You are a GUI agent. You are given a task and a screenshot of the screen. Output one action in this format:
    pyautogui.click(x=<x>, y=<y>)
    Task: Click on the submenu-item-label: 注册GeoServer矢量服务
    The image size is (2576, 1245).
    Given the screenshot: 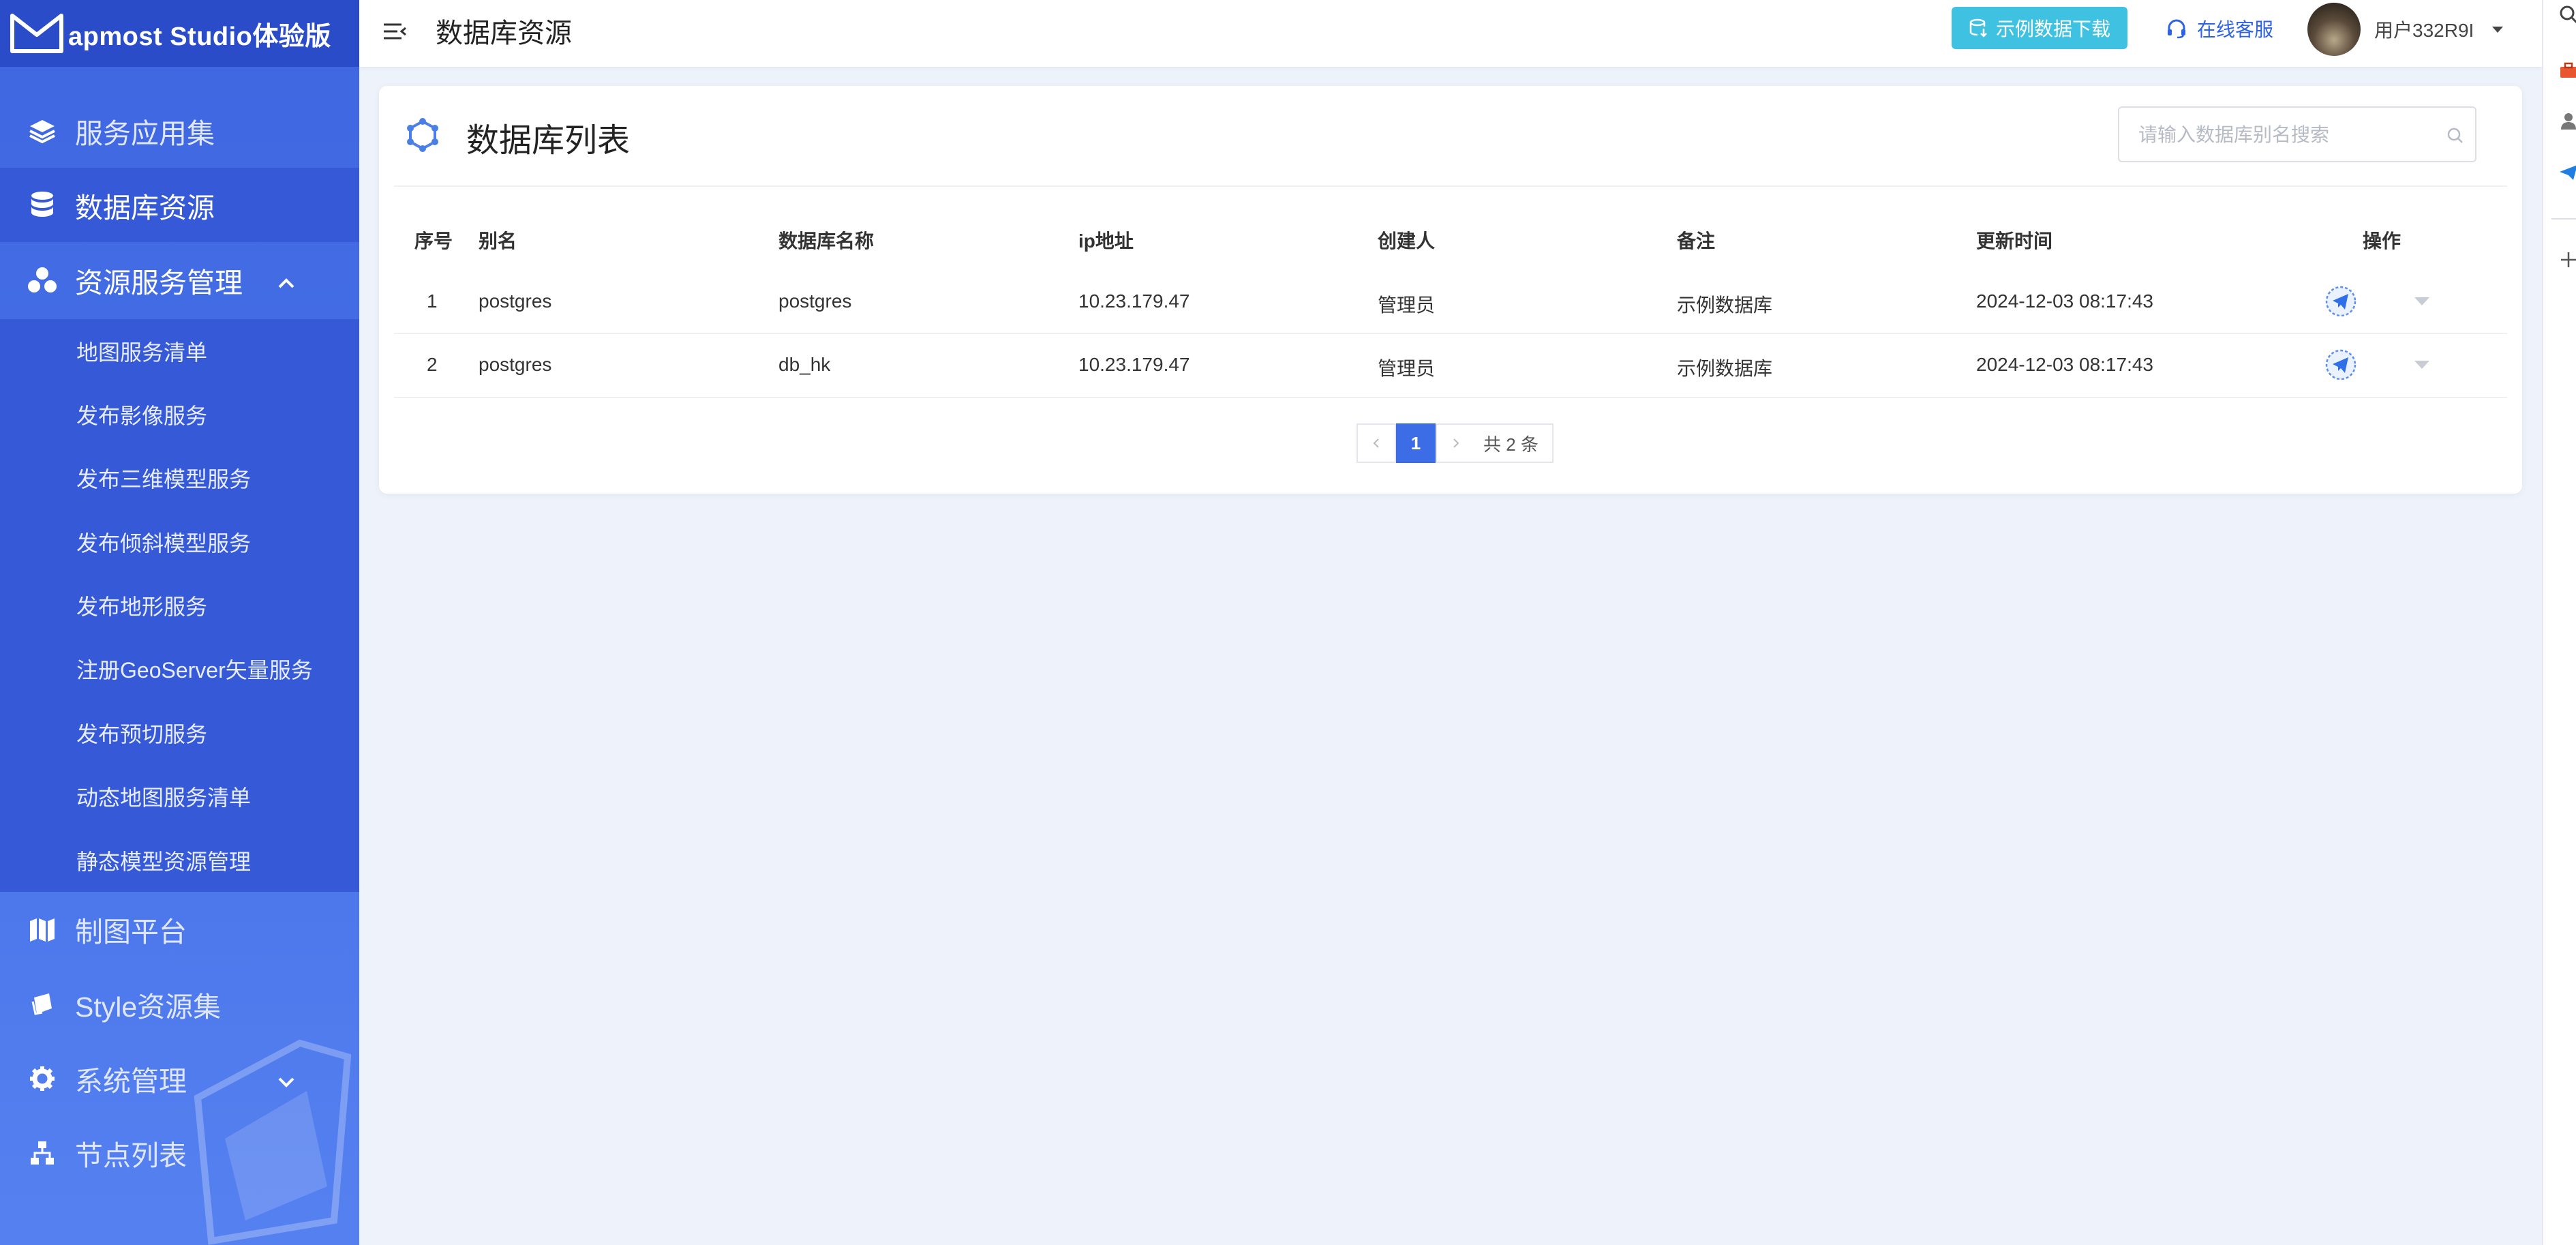 What is the action you would take?
    pyautogui.click(x=194, y=669)
    